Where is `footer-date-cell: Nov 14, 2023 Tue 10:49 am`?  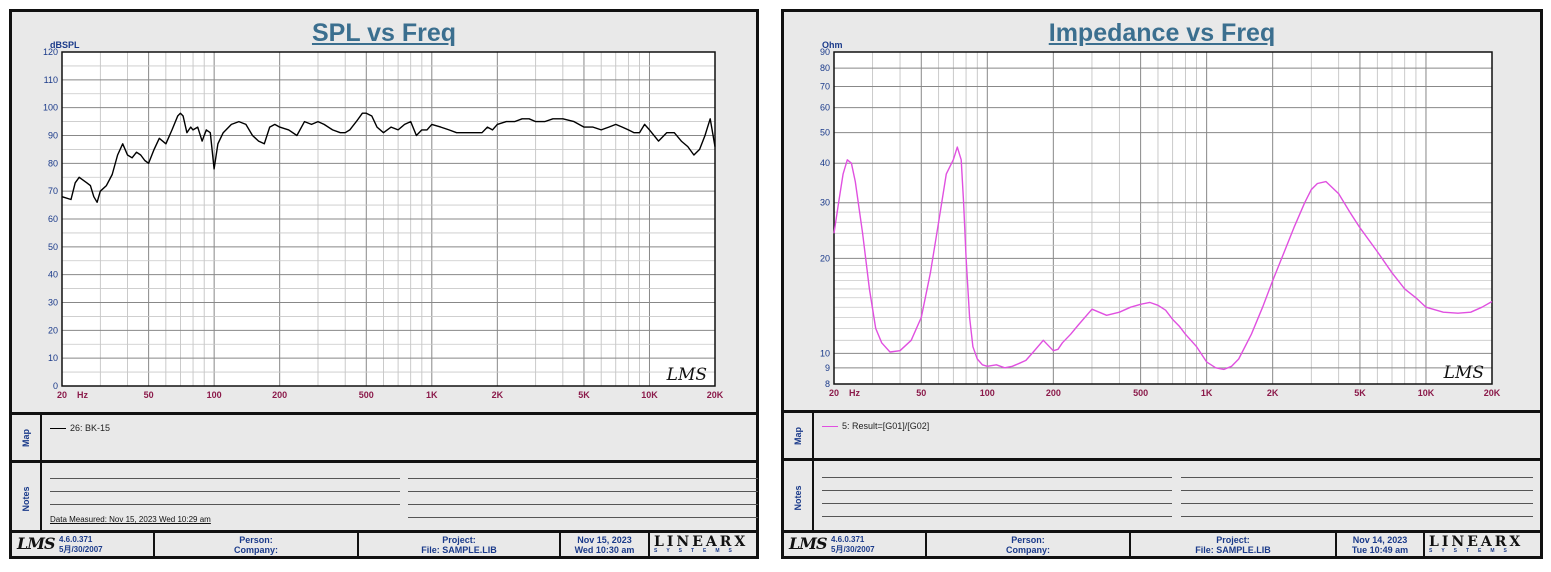 footer-date-cell: Nov 14, 2023 Tue 10:49 am is located at coordinates (1381, 544).